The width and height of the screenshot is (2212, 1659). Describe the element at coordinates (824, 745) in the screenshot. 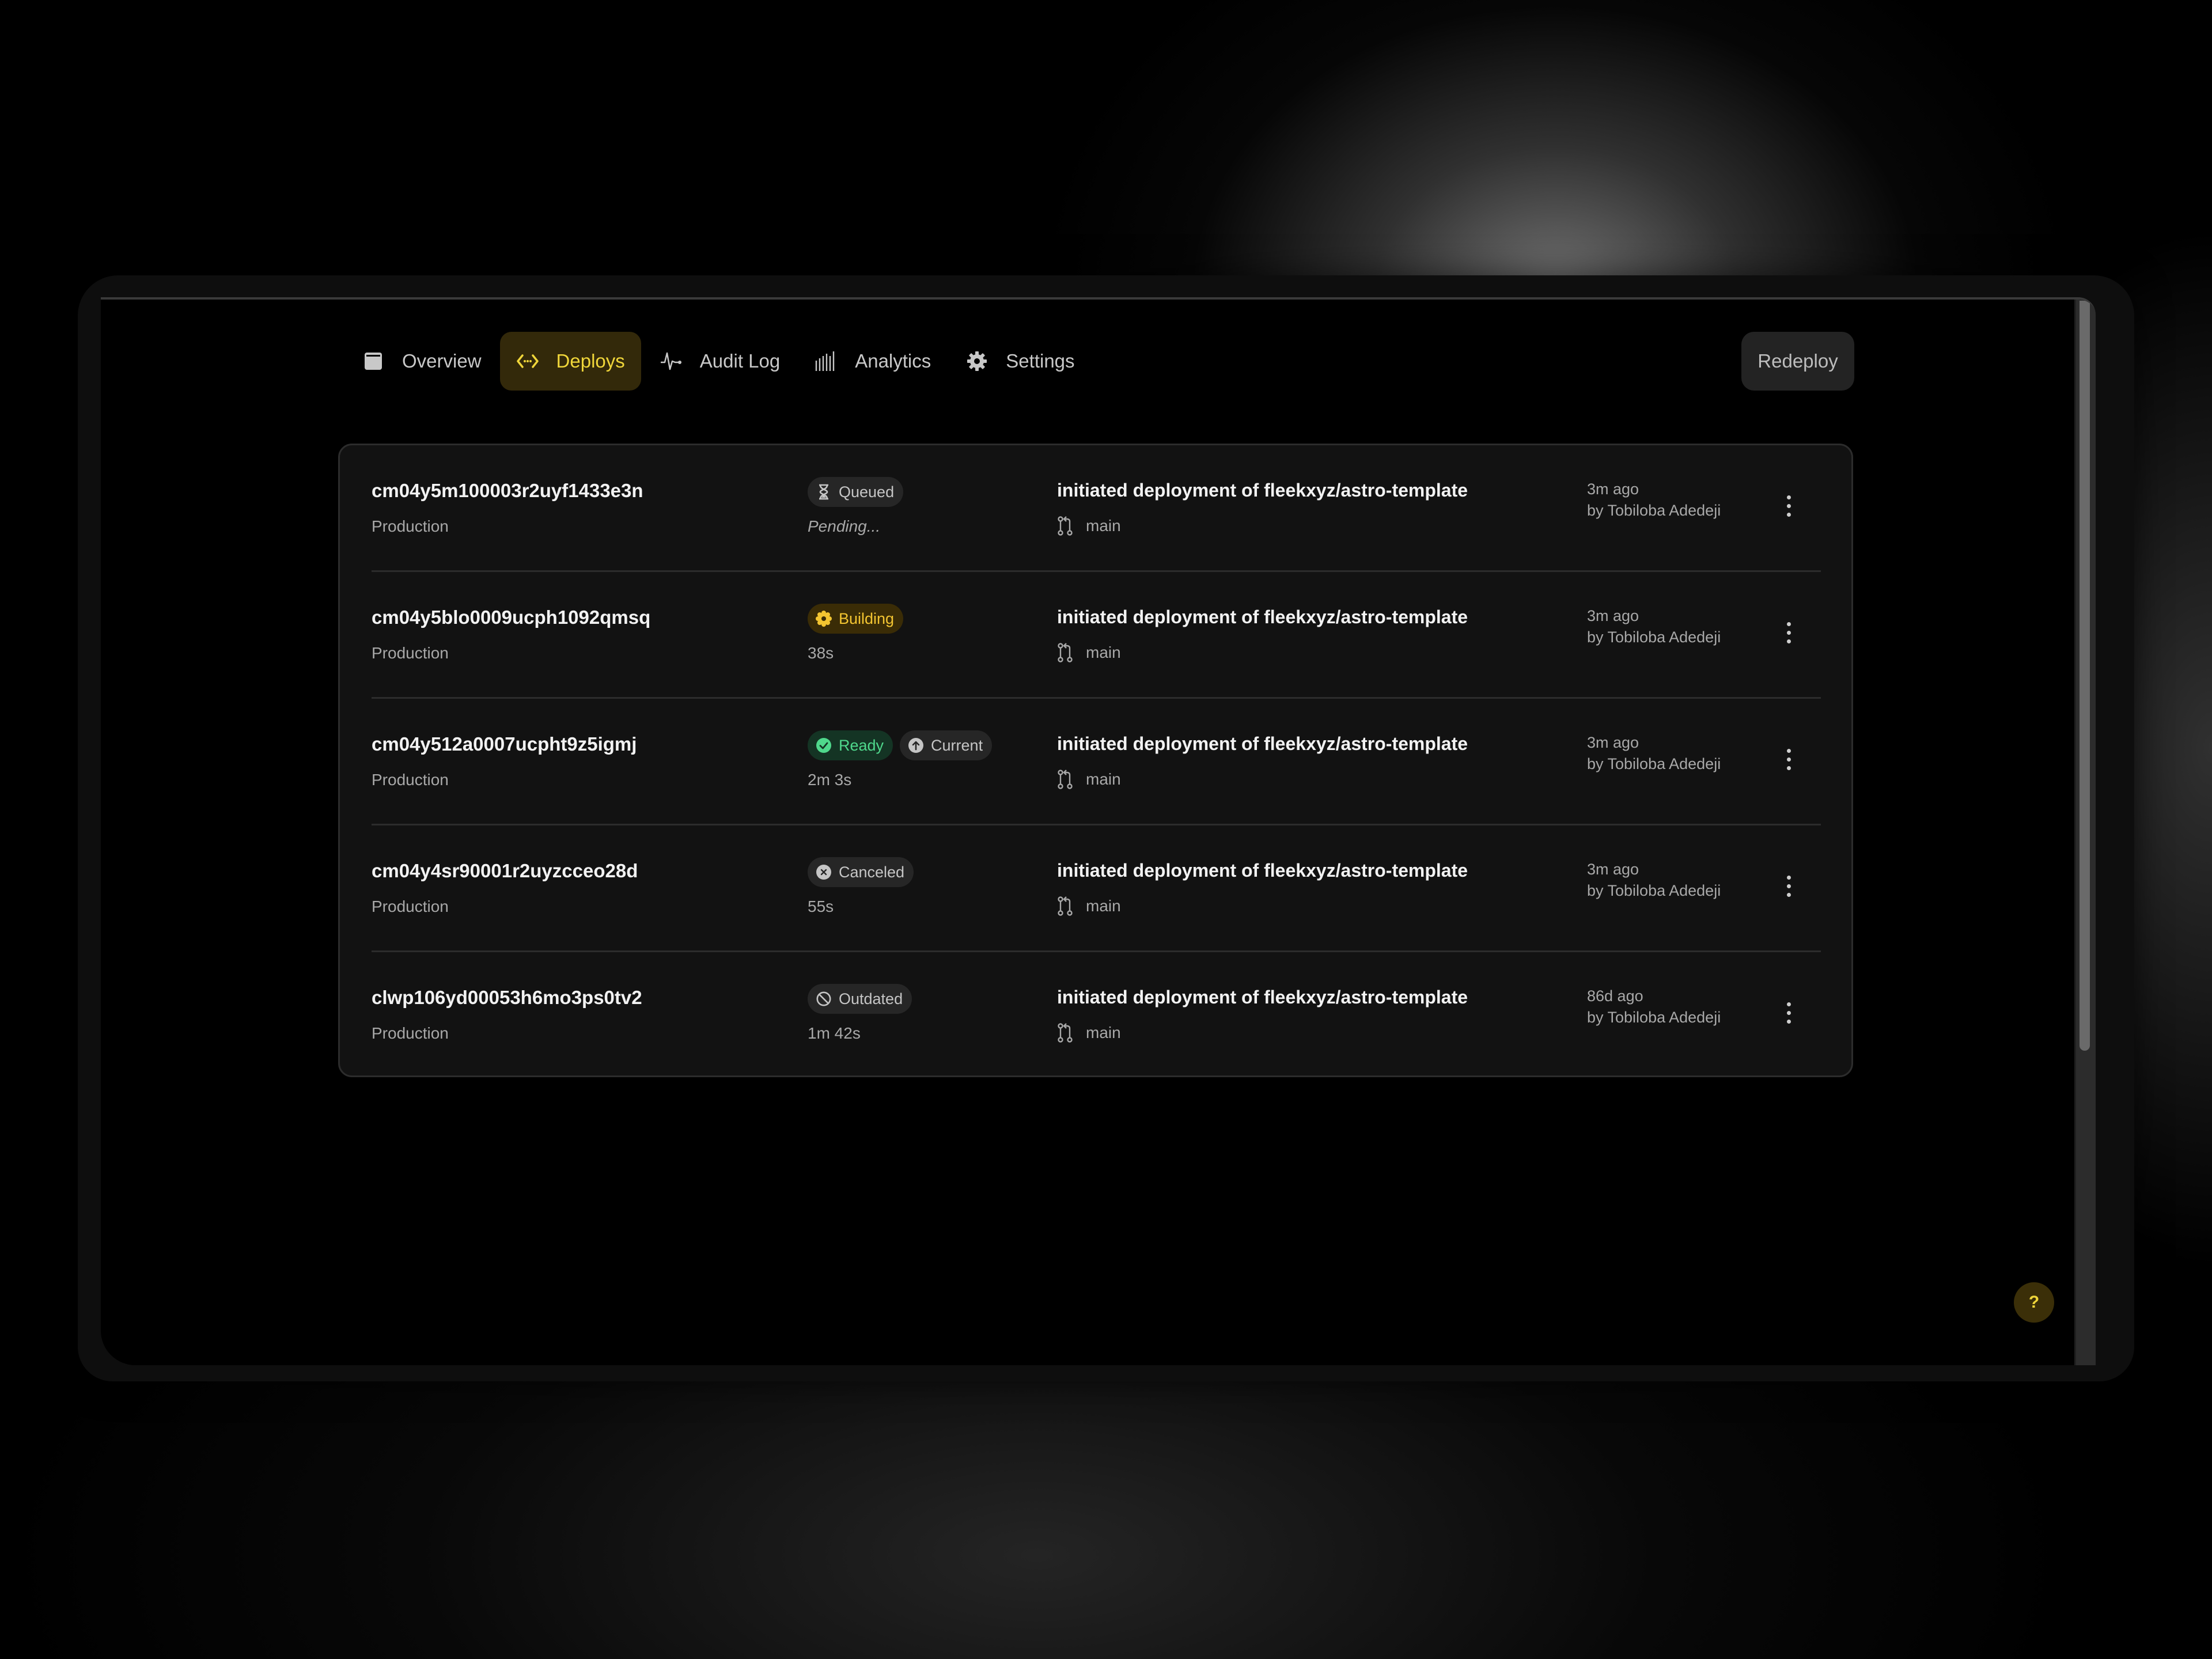

I see `check-circle-icon` at that location.